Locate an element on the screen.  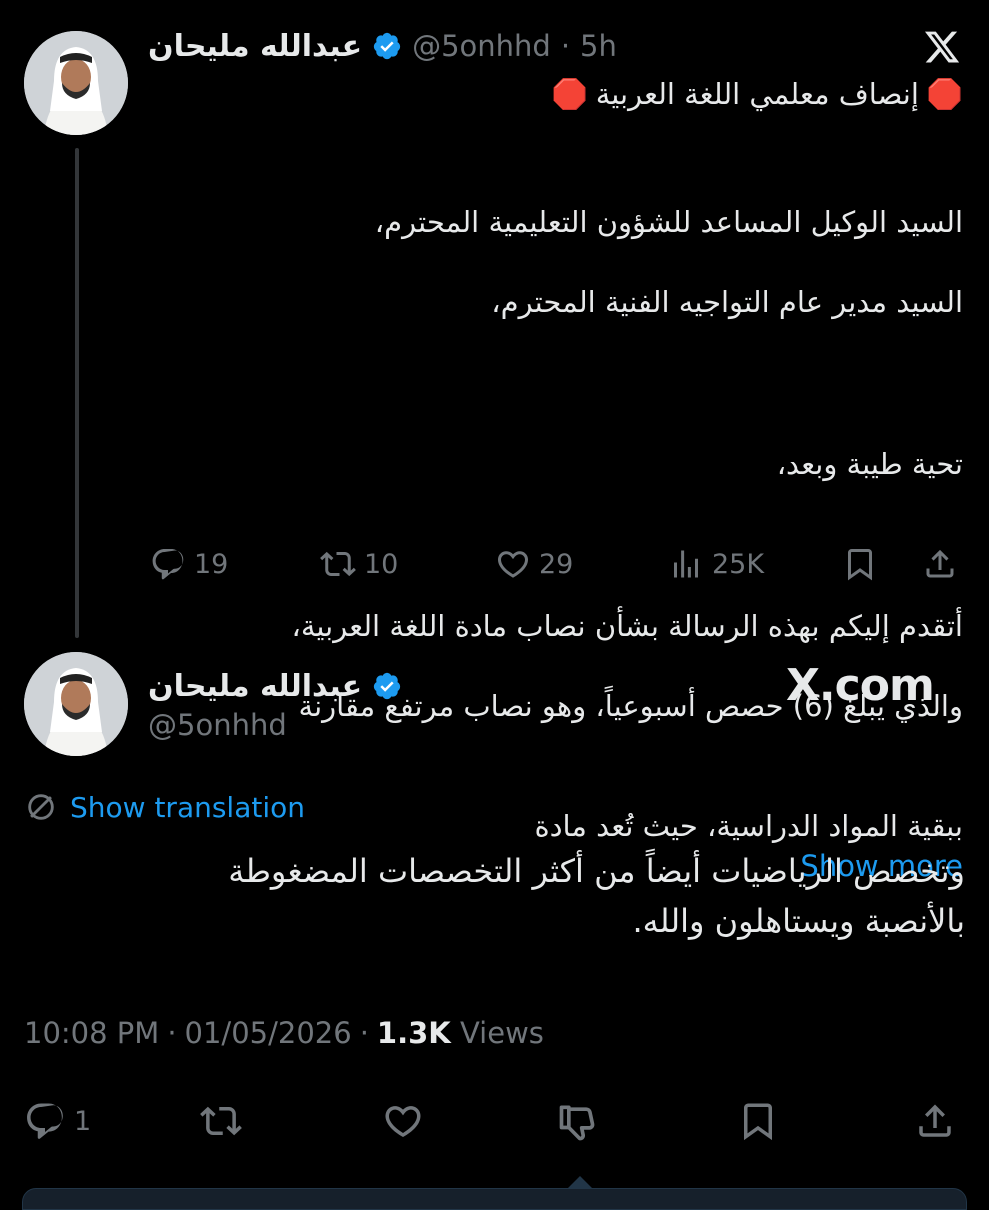
body-line is located at coordinates (563, 382).